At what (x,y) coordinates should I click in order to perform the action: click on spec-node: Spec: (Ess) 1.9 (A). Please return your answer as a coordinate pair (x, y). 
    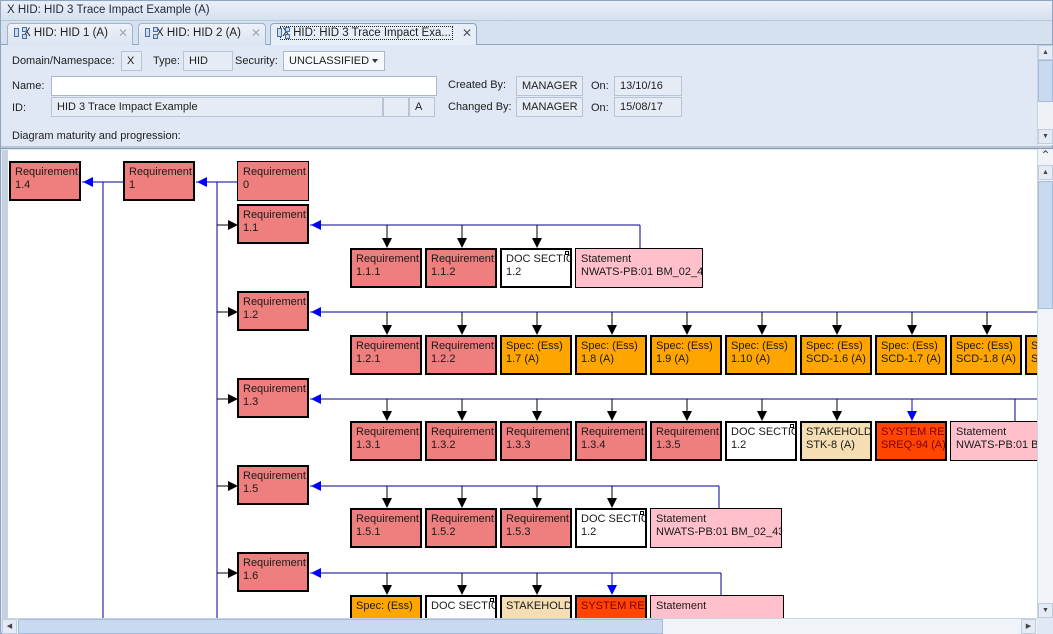
    Looking at the image, I should click on (686, 355).